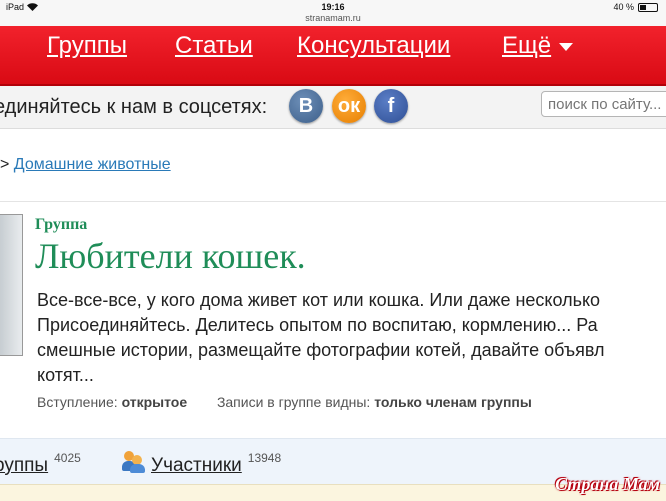 The height and width of the screenshot is (501, 666). Describe the element at coordinates (566, 46) in the screenshot. I see `caret-down-icon` at that location.